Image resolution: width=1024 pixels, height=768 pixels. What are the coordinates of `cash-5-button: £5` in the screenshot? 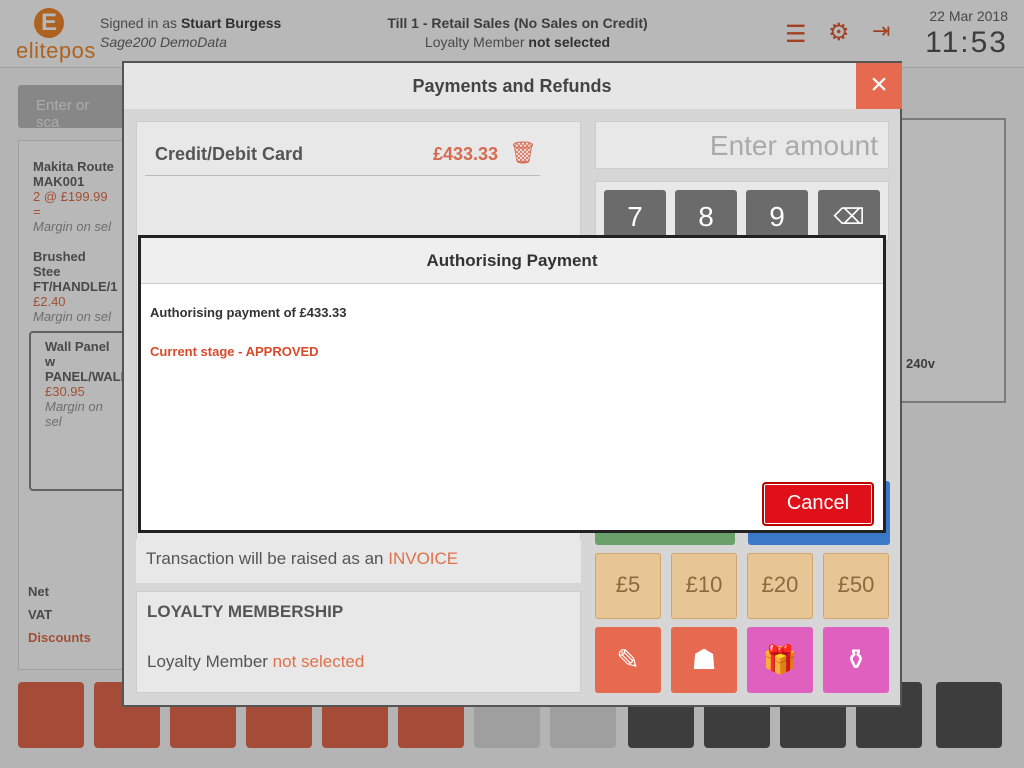 It's located at (628, 586).